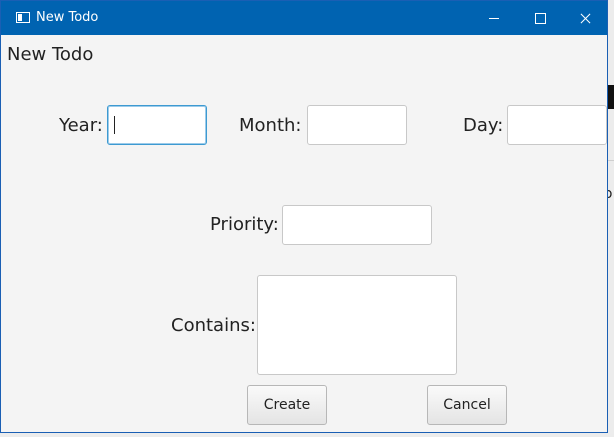 This screenshot has width=614, height=437. What do you see at coordinates (357, 125) in the screenshot?
I see `month-input` at bounding box center [357, 125].